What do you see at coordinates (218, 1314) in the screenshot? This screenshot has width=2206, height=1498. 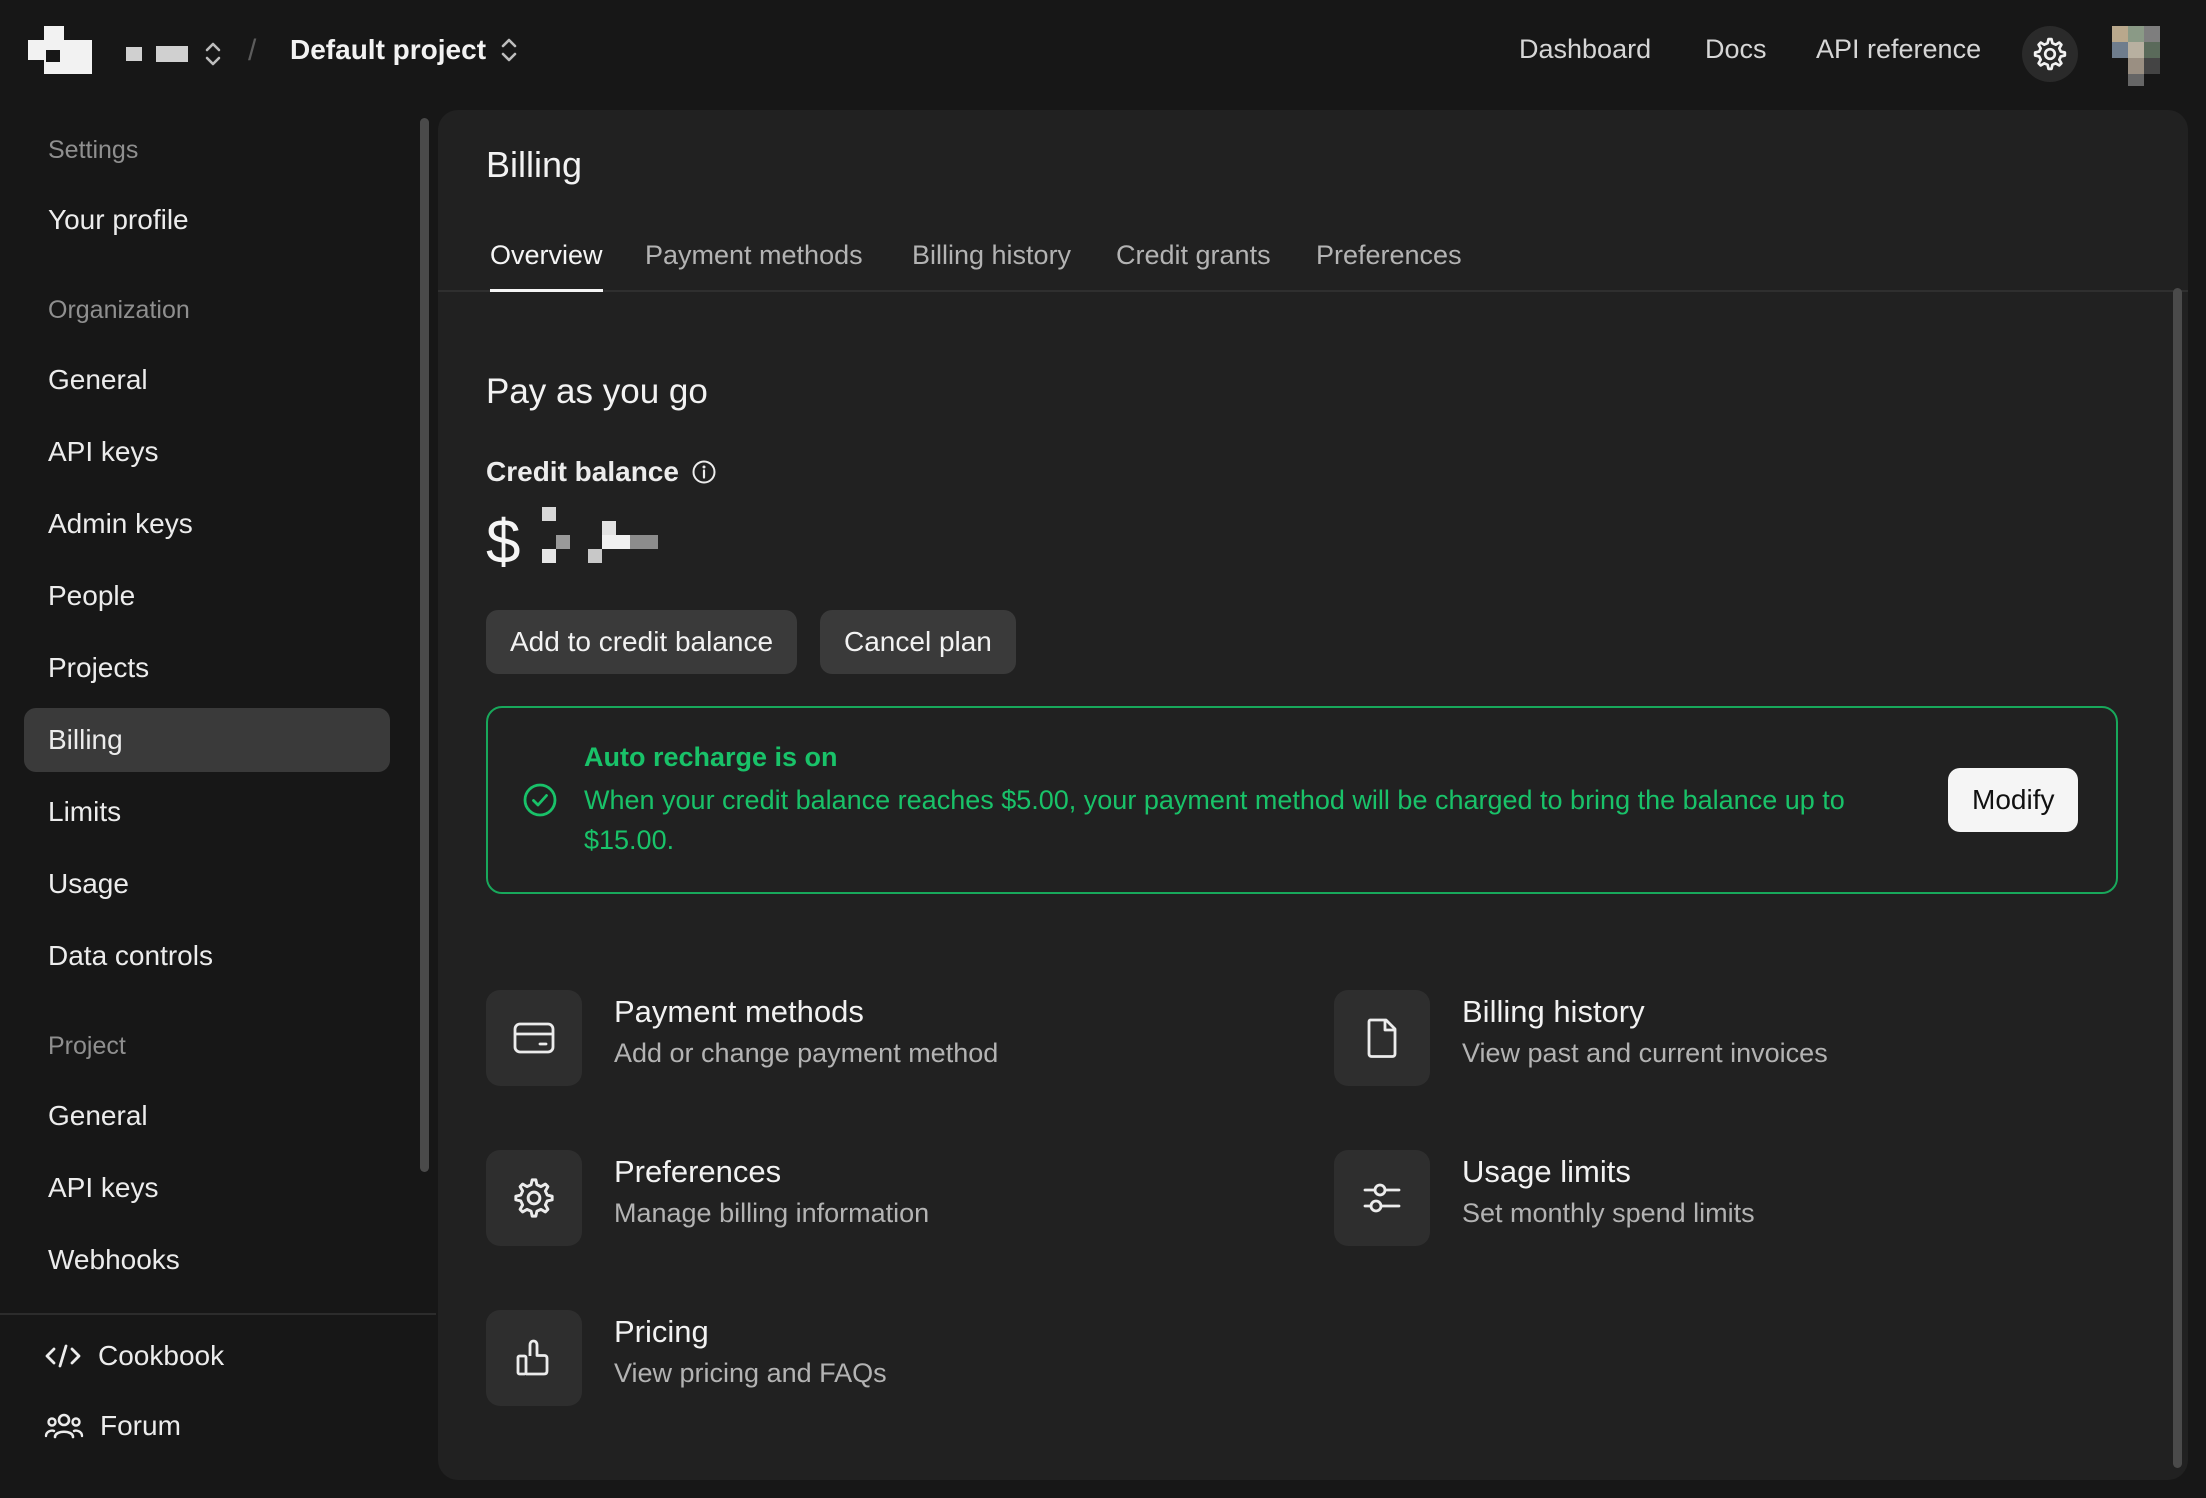 I see `sidebar-divider` at bounding box center [218, 1314].